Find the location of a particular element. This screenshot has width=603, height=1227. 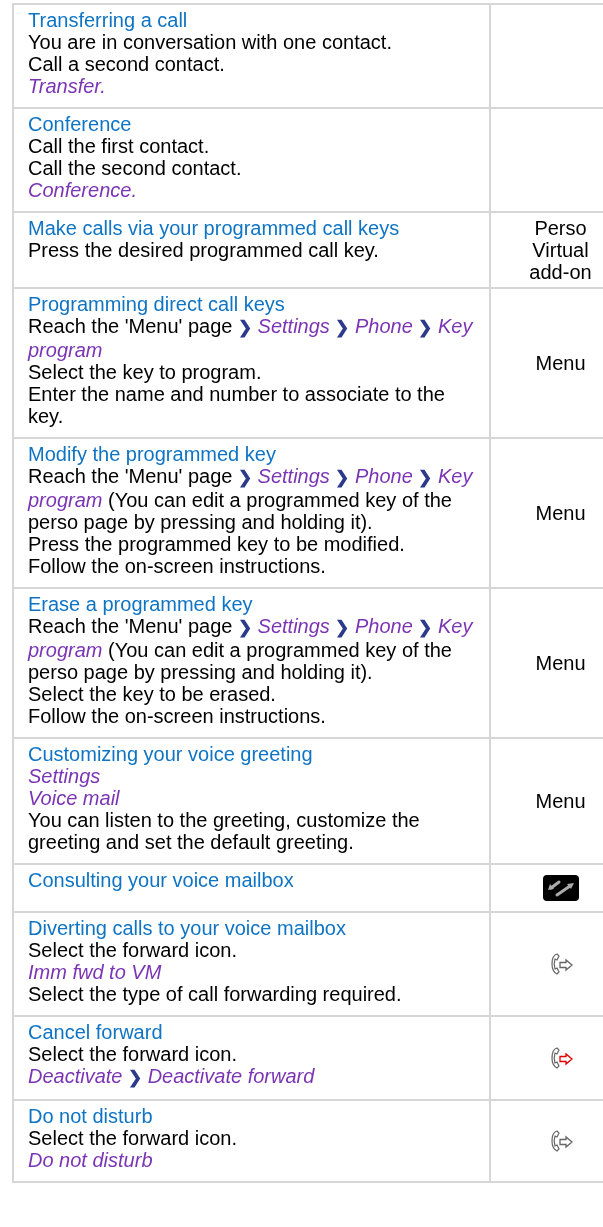

option-text: Voice mail is located at coordinates (74, 798).